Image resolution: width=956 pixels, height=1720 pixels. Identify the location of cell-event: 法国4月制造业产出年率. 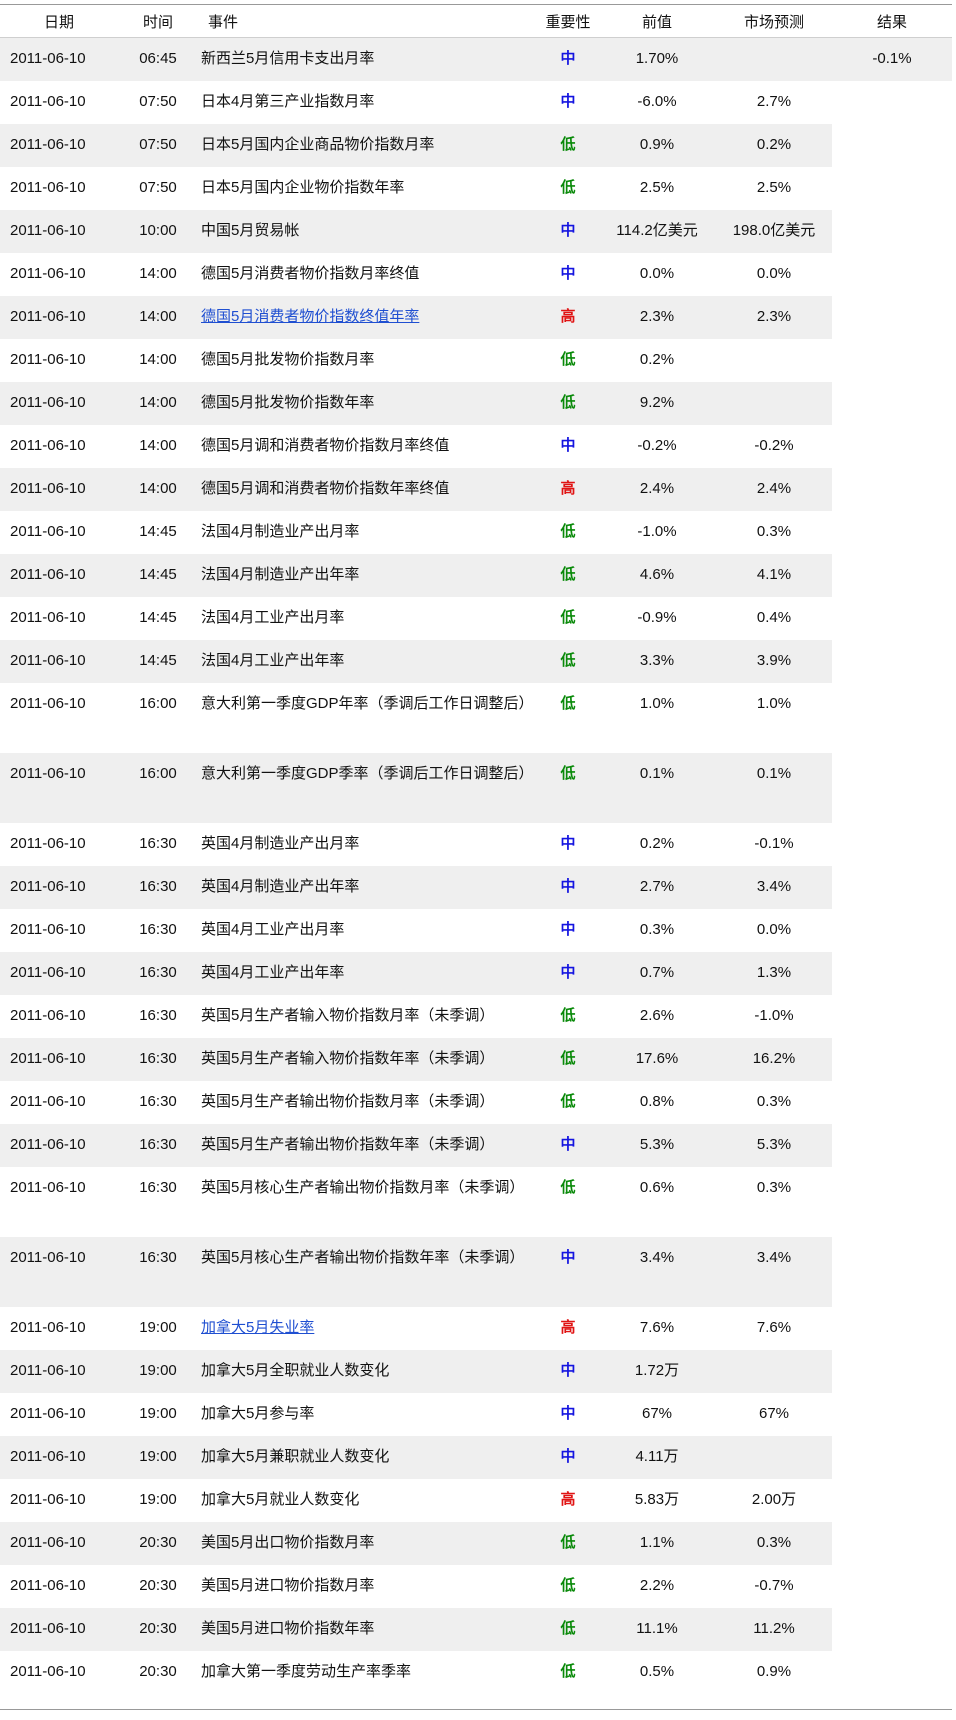
(368, 575).